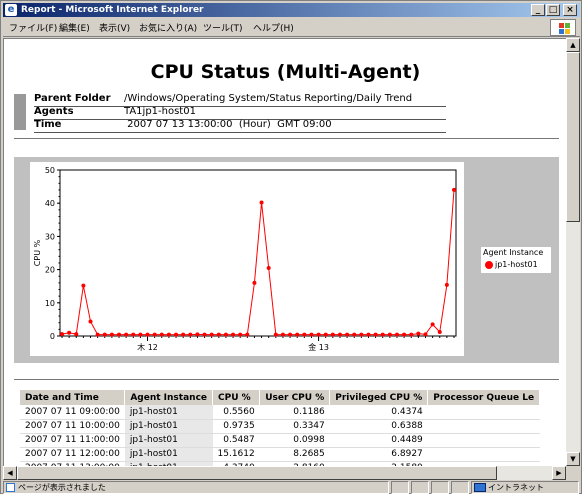  I want to click on zone-text: イントラネット, so click(516, 487).